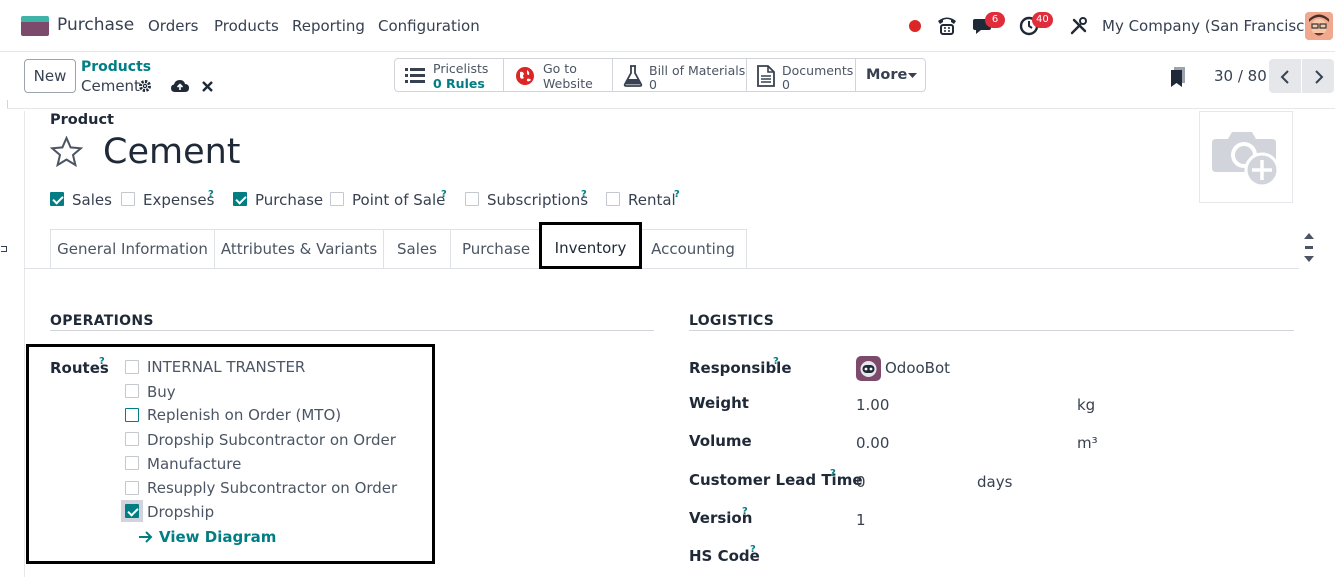 The image size is (1335, 577). What do you see at coordinates (776, 480) in the screenshot?
I see `customer-lead-time-label: Customer Lead Time` at bounding box center [776, 480].